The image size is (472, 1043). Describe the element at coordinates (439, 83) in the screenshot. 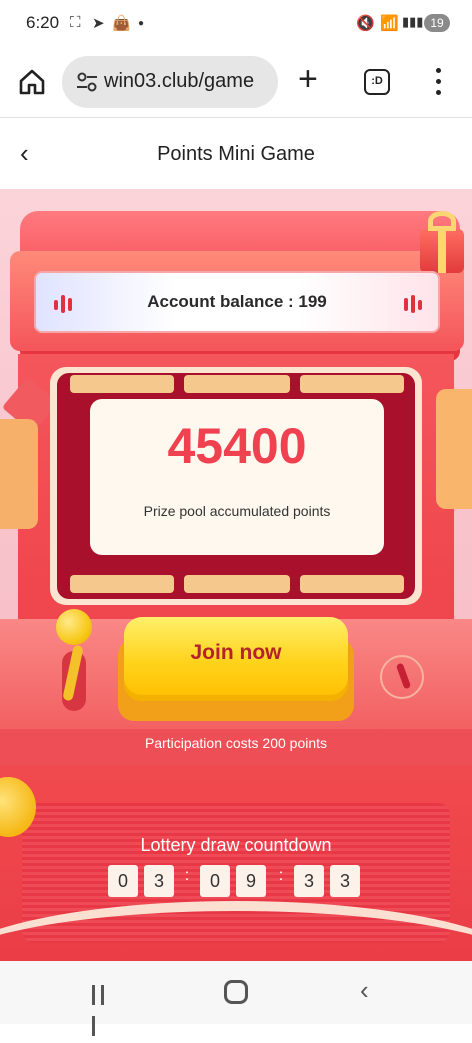

I see `more-menu-icon` at that location.